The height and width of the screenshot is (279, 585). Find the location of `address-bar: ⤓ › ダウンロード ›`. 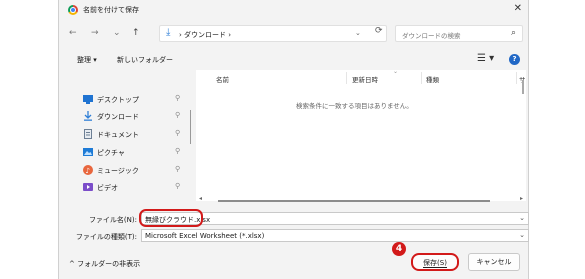

address-bar: ⤓ › ダウンロード › is located at coordinates (273, 33).